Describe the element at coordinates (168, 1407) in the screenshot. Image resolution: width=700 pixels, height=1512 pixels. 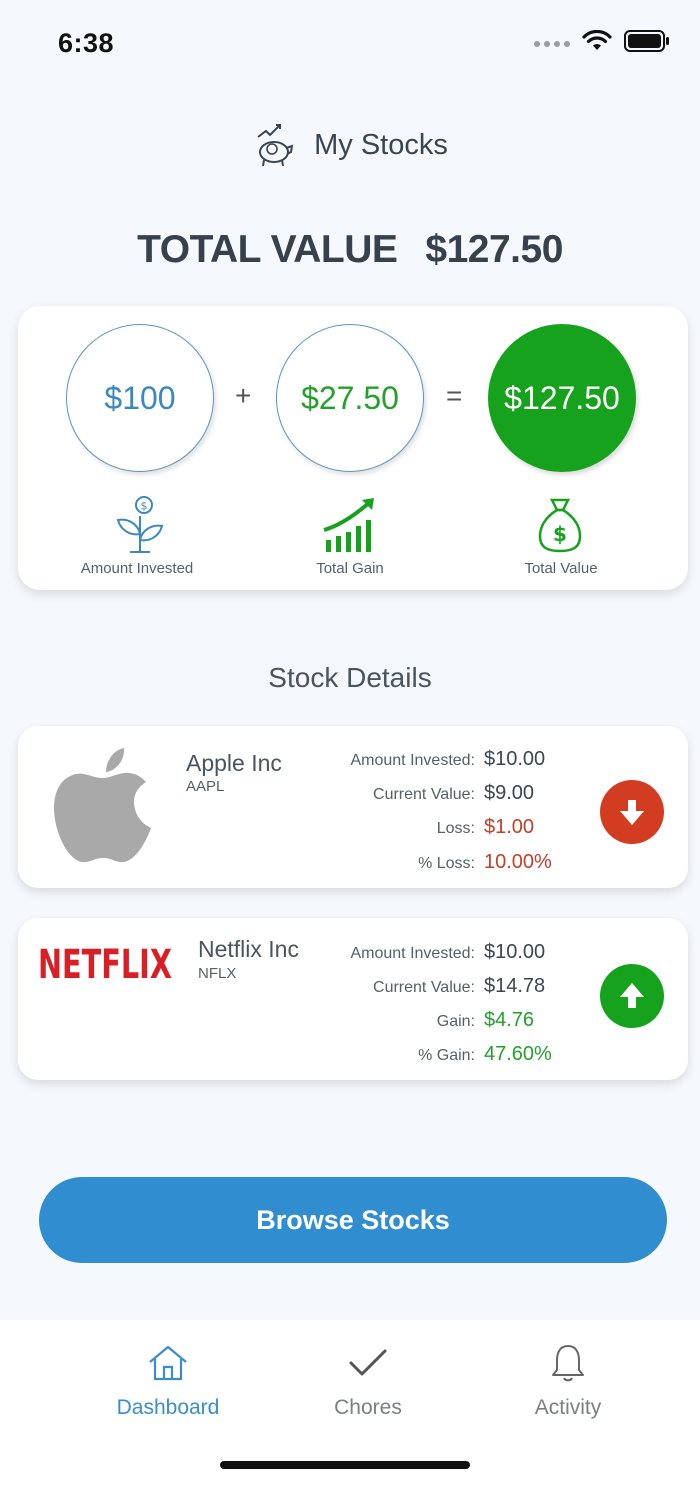
I see `tab-dashboard-label: Dashboard` at that location.